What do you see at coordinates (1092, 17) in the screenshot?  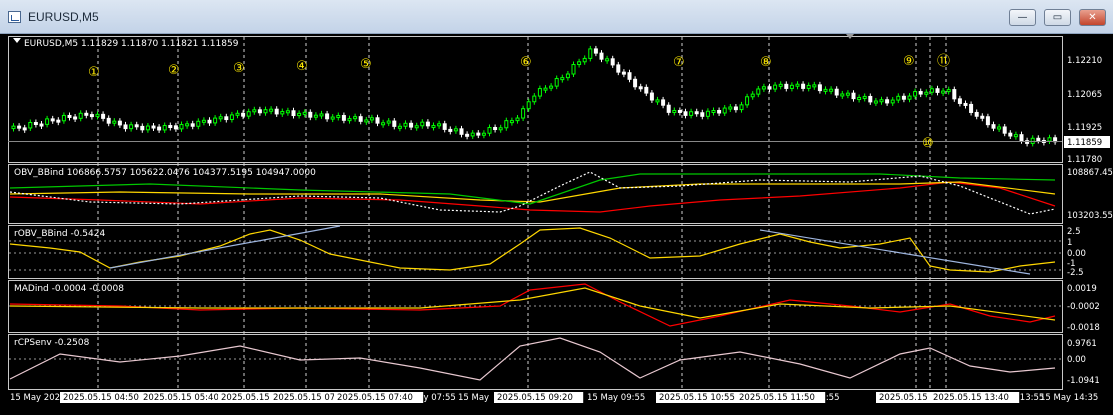 I see `close-button: ✕` at bounding box center [1092, 17].